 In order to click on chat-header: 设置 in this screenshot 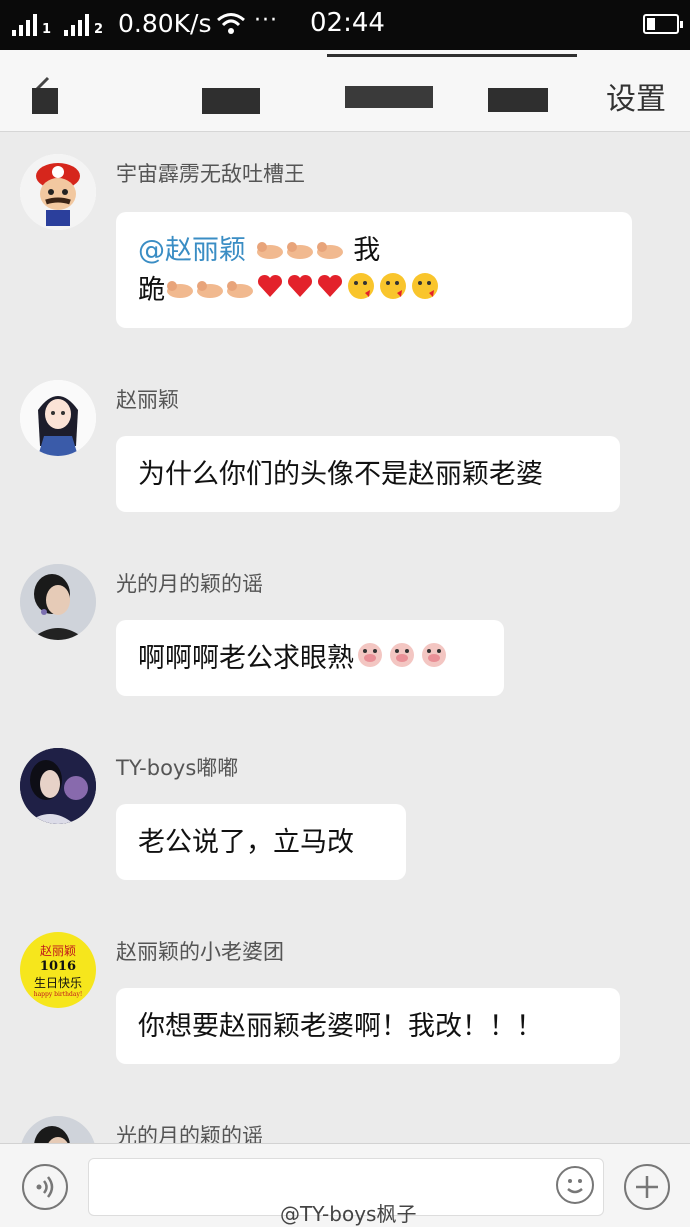, I will do `click(345, 91)`.